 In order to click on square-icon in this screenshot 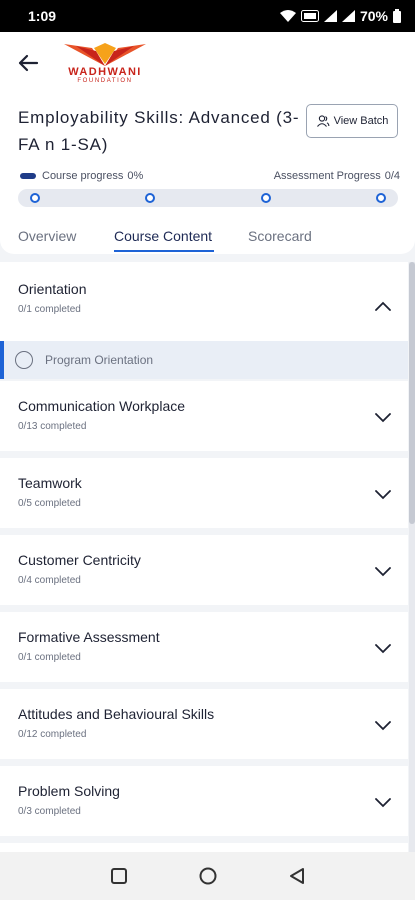, I will do `click(118, 876)`.